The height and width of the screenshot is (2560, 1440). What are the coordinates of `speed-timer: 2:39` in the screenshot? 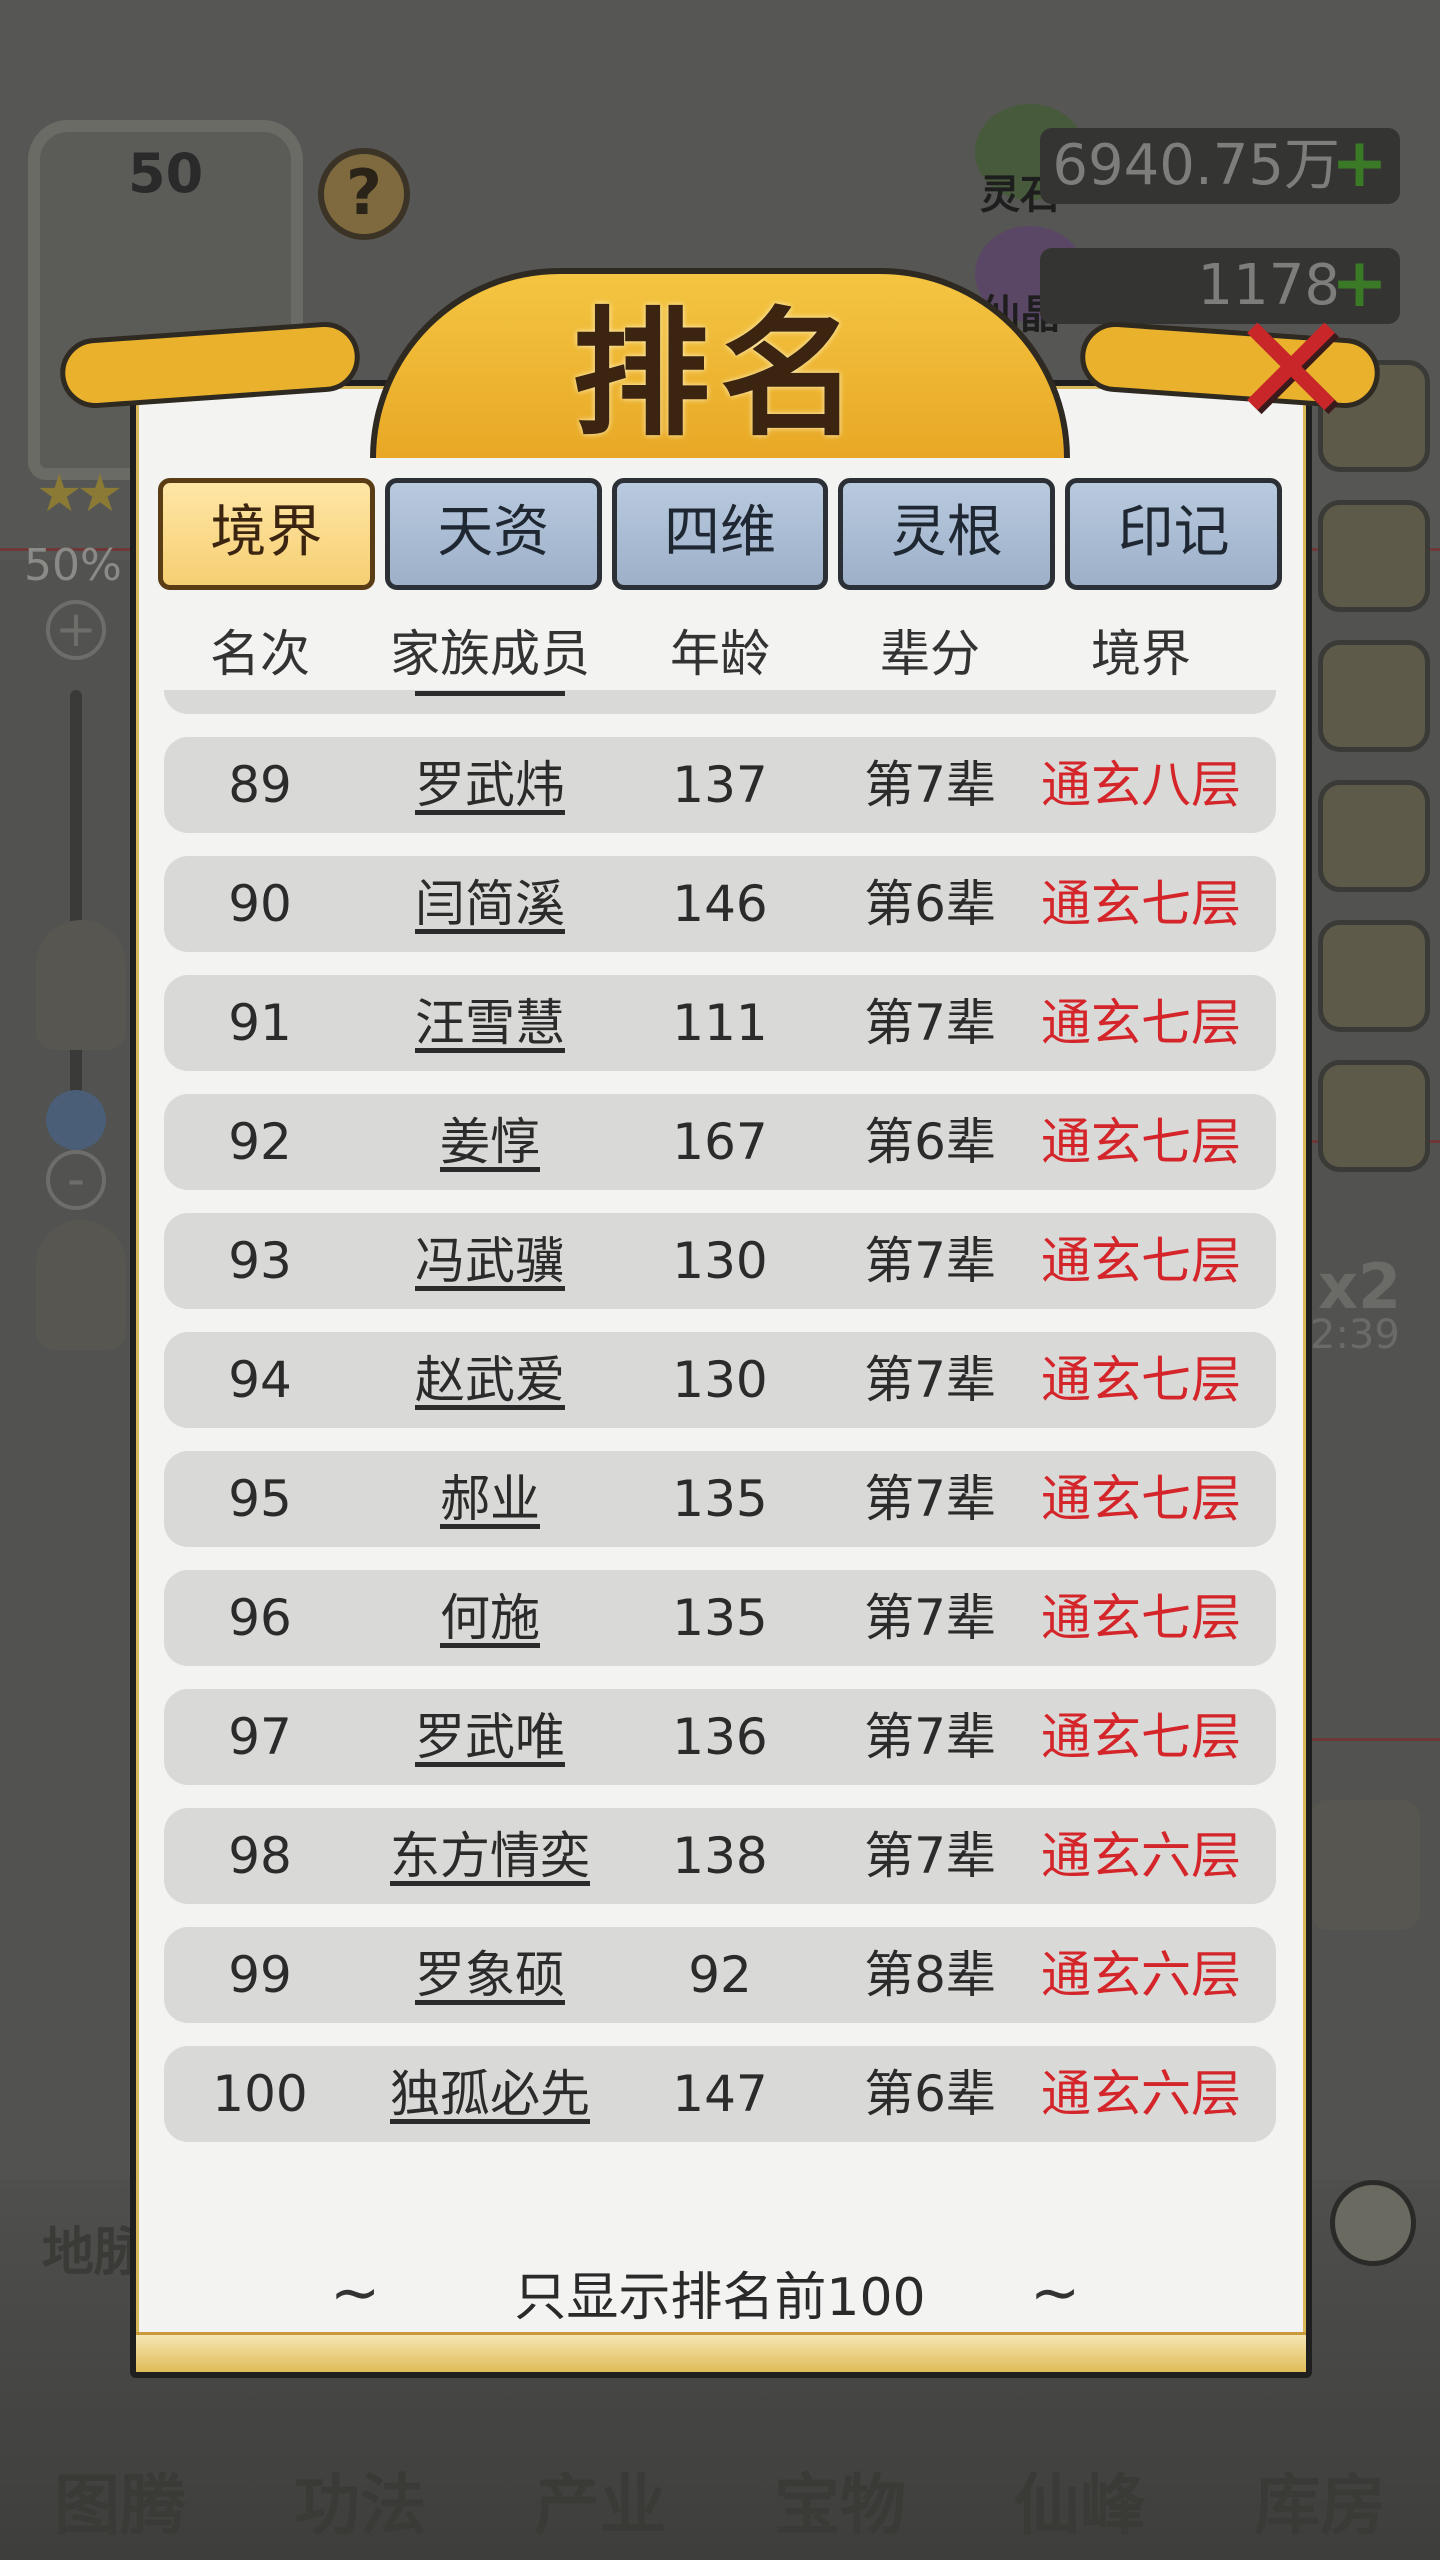 It's located at (1355, 1335).